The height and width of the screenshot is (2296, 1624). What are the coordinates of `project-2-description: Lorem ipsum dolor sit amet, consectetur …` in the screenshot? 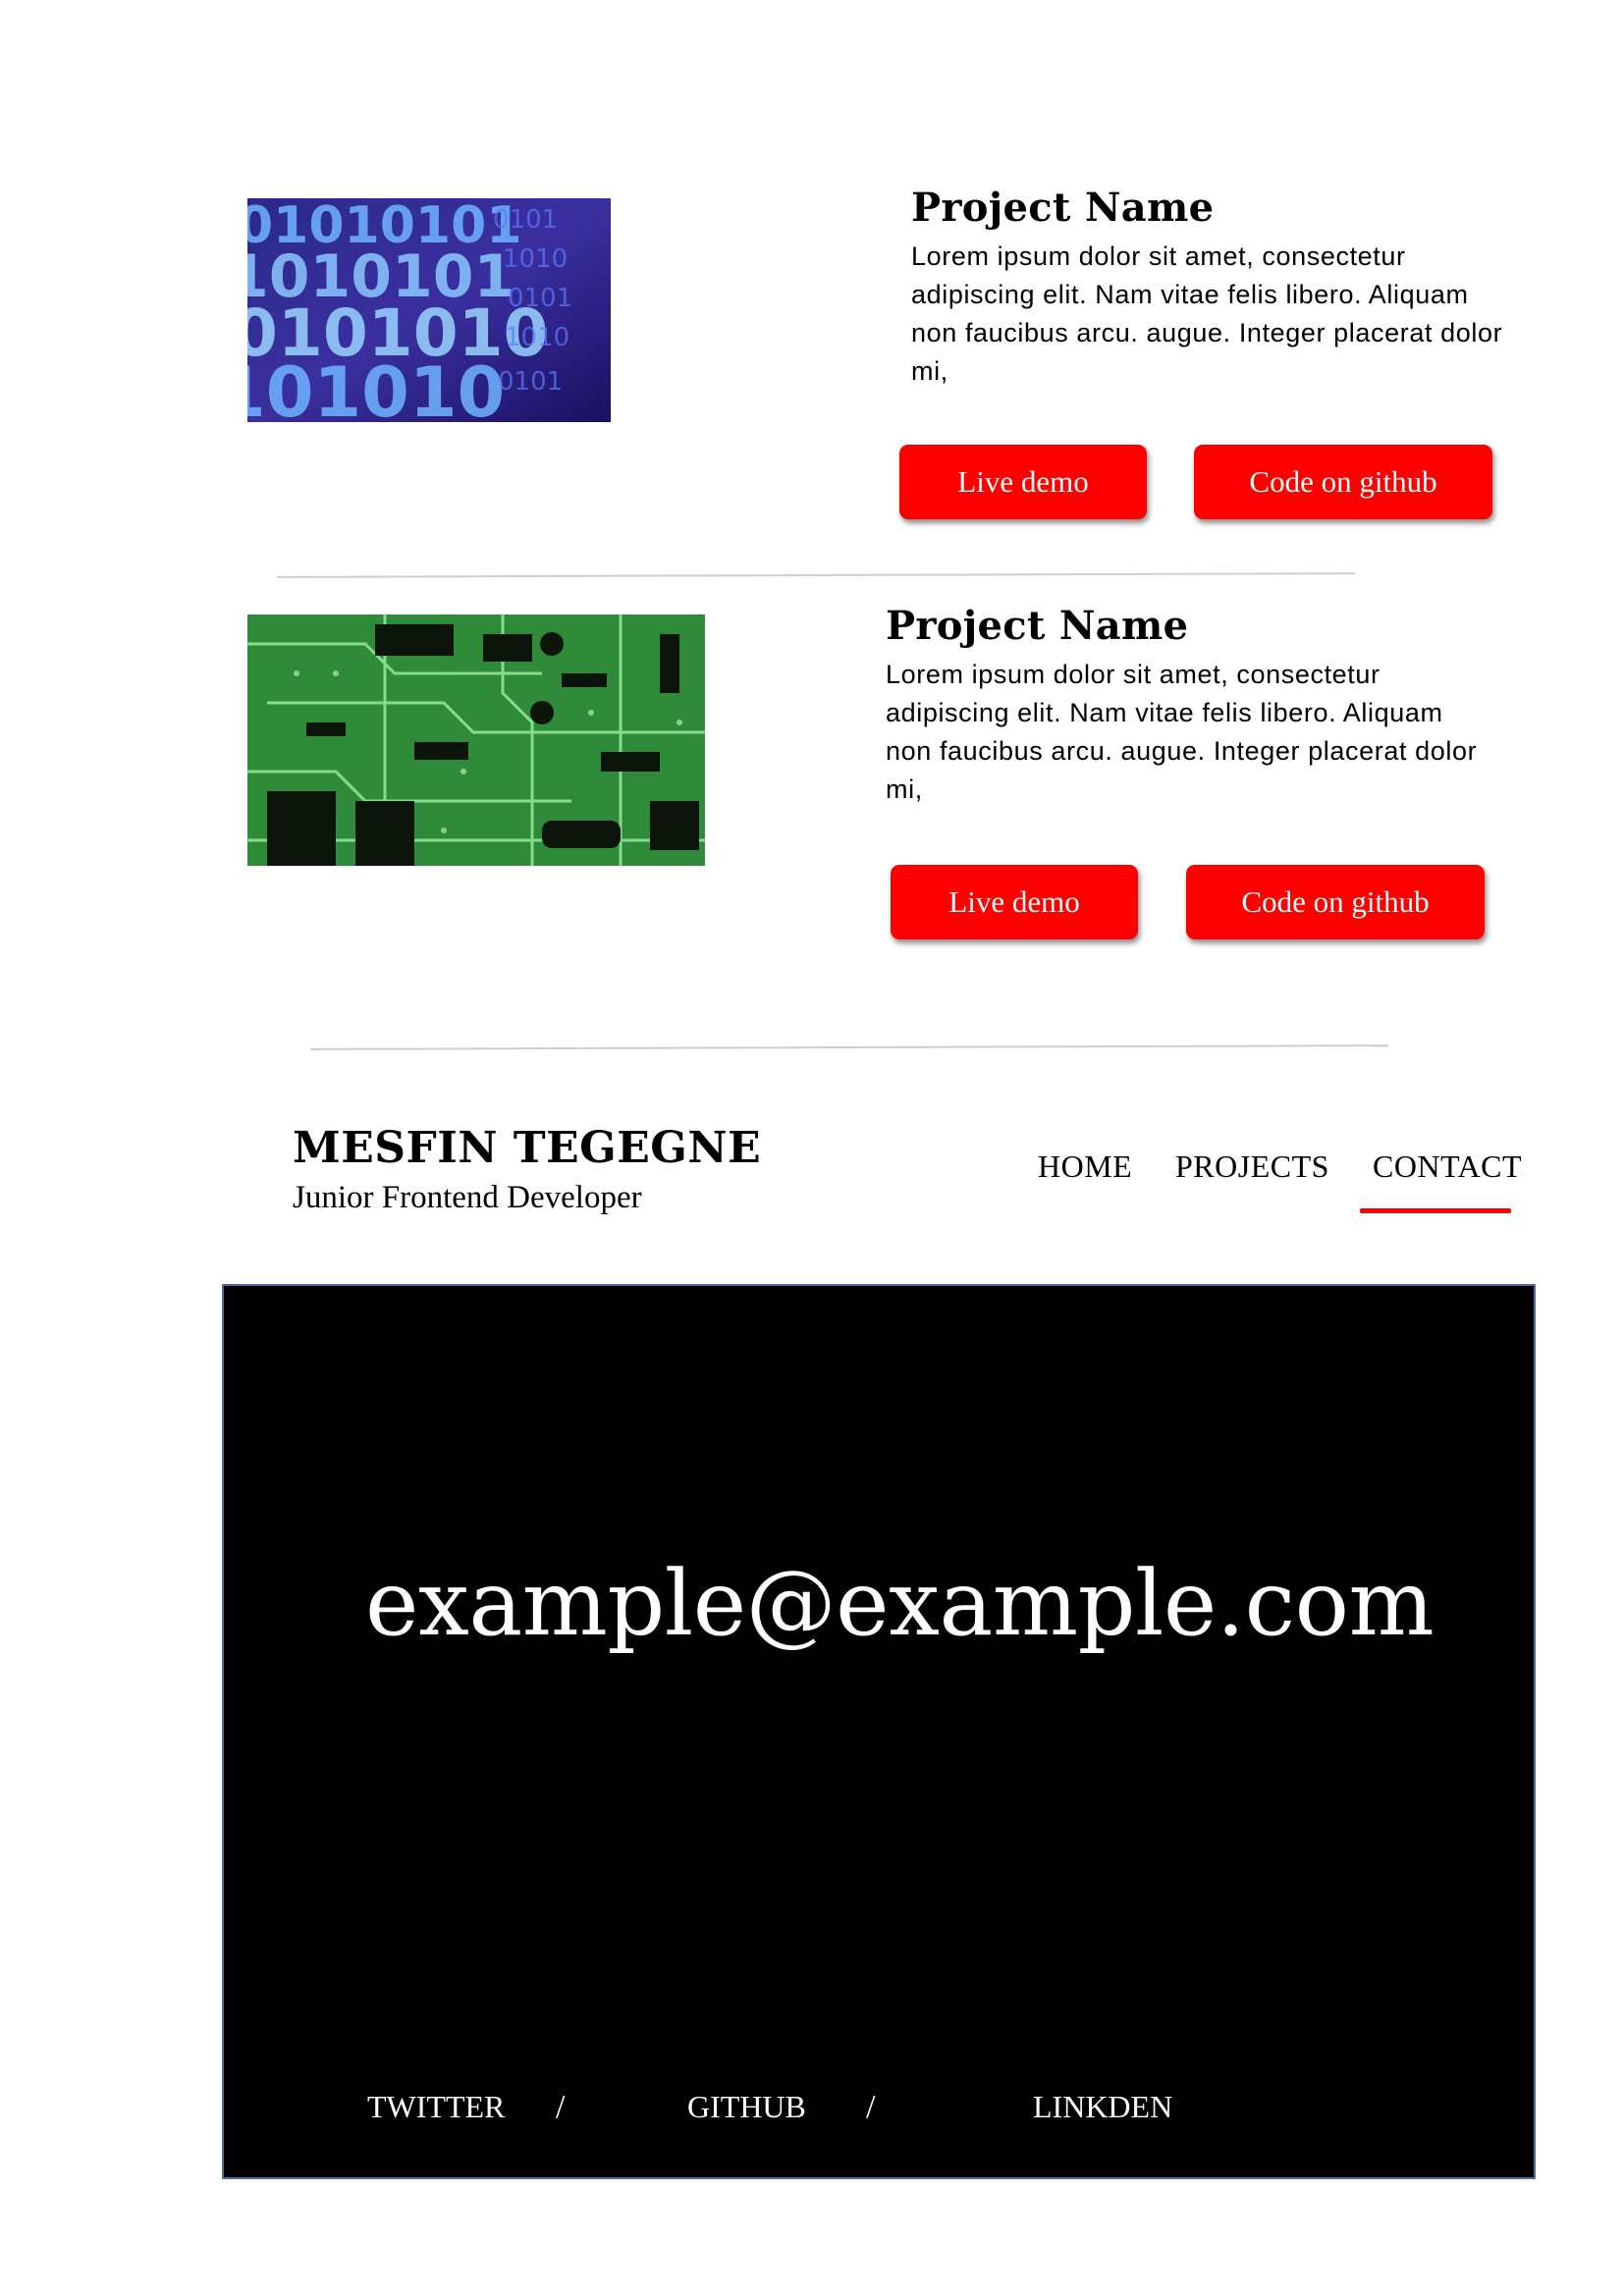 It's located at (1182, 732).